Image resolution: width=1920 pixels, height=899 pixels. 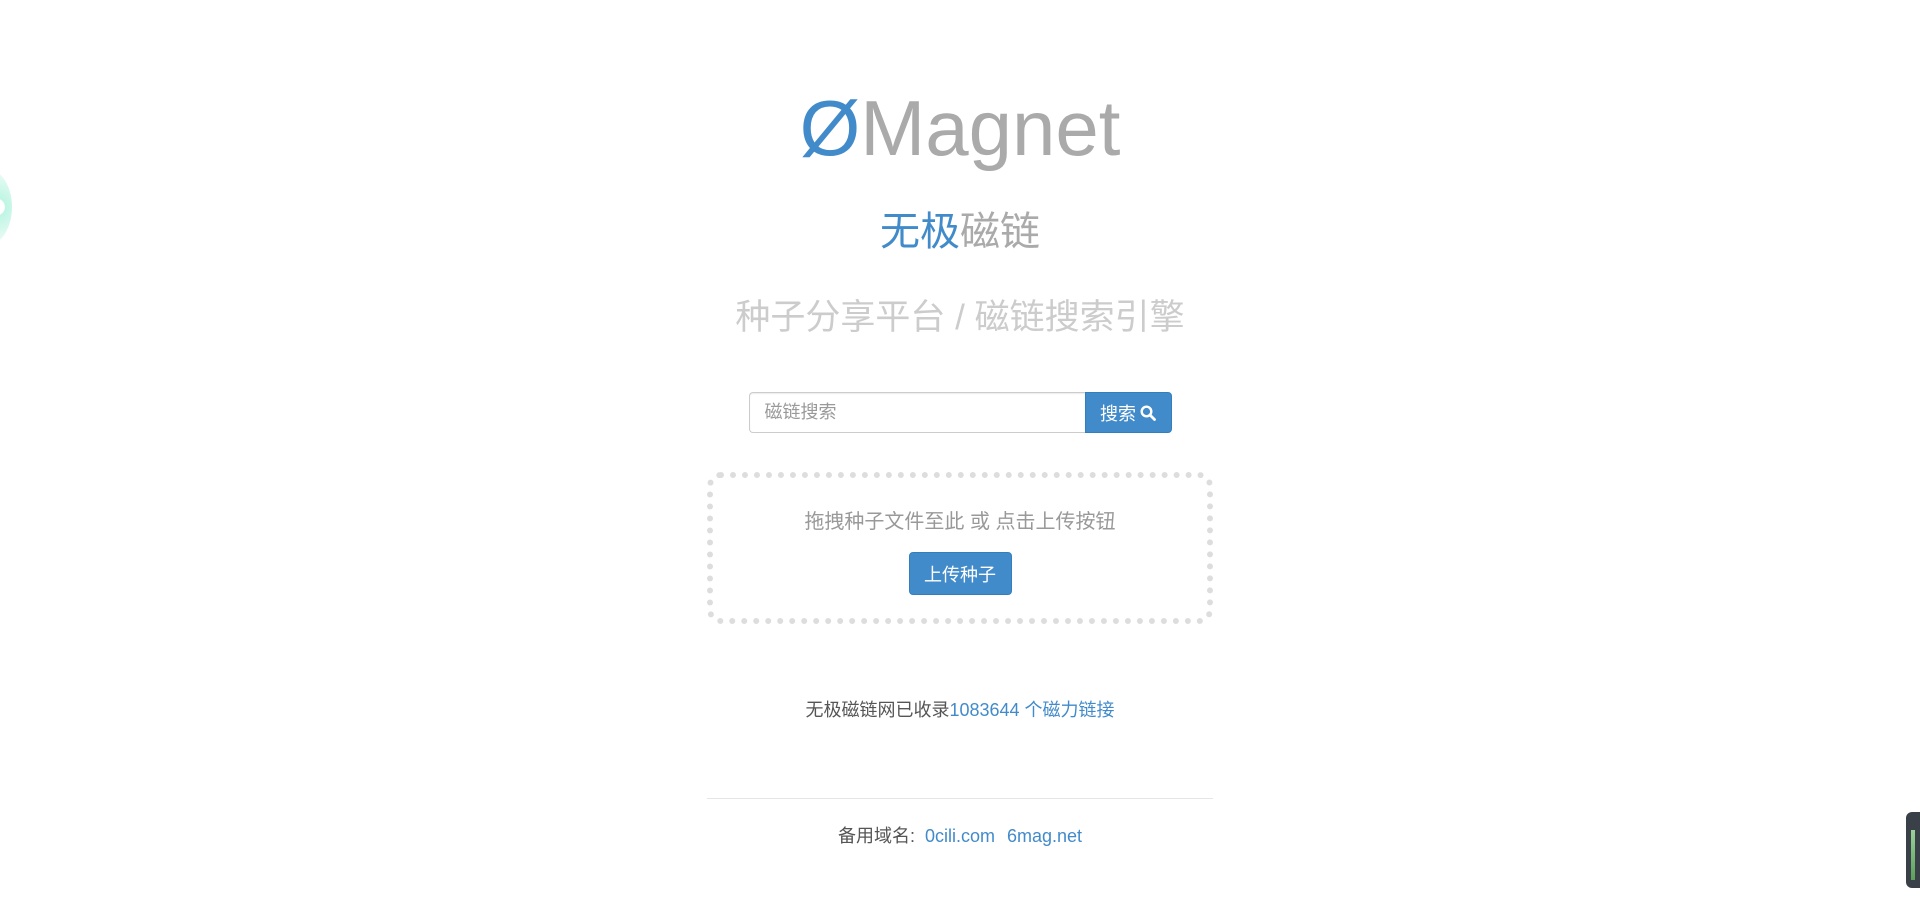 I want to click on site-logo: Ø Magnet, so click(x=960, y=128).